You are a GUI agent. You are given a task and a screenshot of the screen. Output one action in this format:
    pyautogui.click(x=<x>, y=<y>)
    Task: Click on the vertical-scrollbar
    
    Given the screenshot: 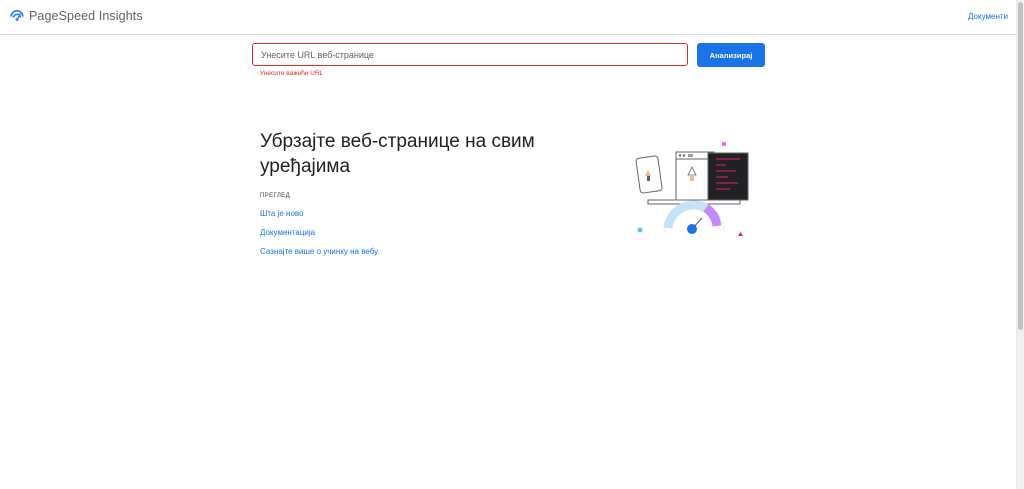 What is the action you would take?
    pyautogui.click(x=1020, y=244)
    